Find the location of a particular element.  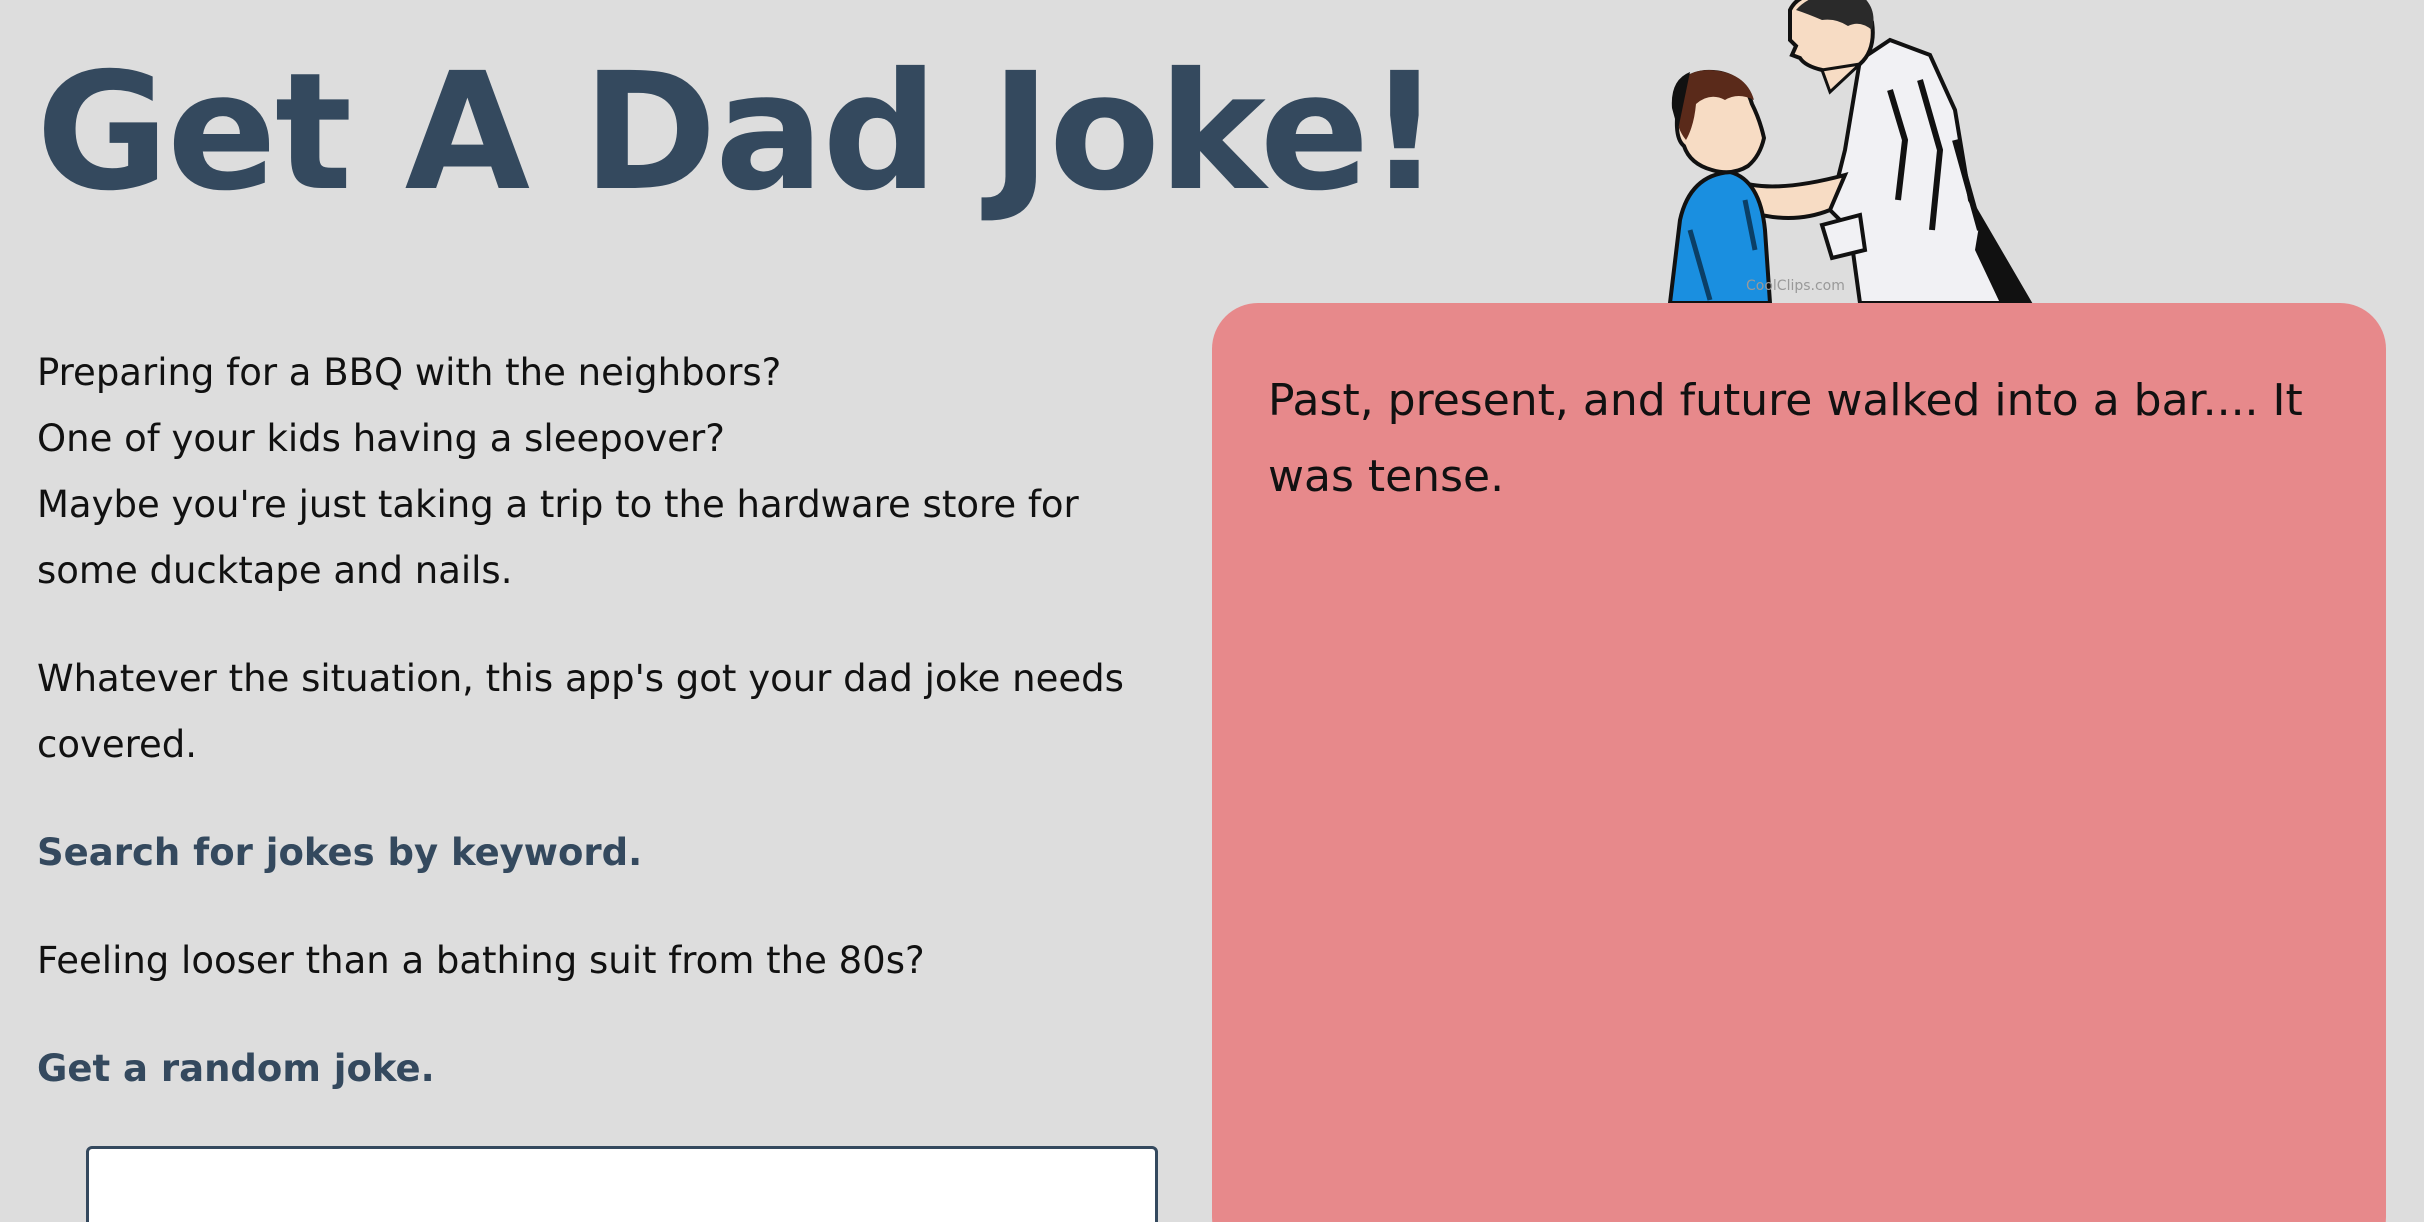

page-title: Get A Dad Joke! is located at coordinates (738, 133).